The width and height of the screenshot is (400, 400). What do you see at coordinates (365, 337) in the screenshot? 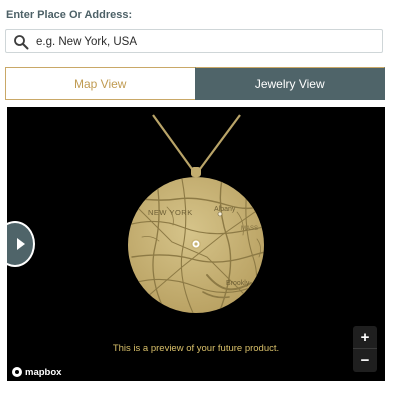
I see `zoom-in-button: +` at bounding box center [365, 337].